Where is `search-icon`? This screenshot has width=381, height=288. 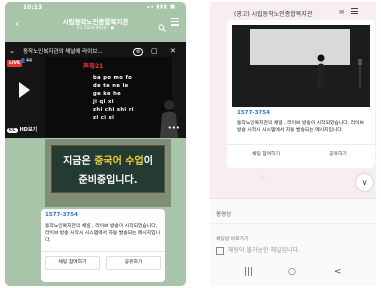 search-icon is located at coordinates (162, 24).